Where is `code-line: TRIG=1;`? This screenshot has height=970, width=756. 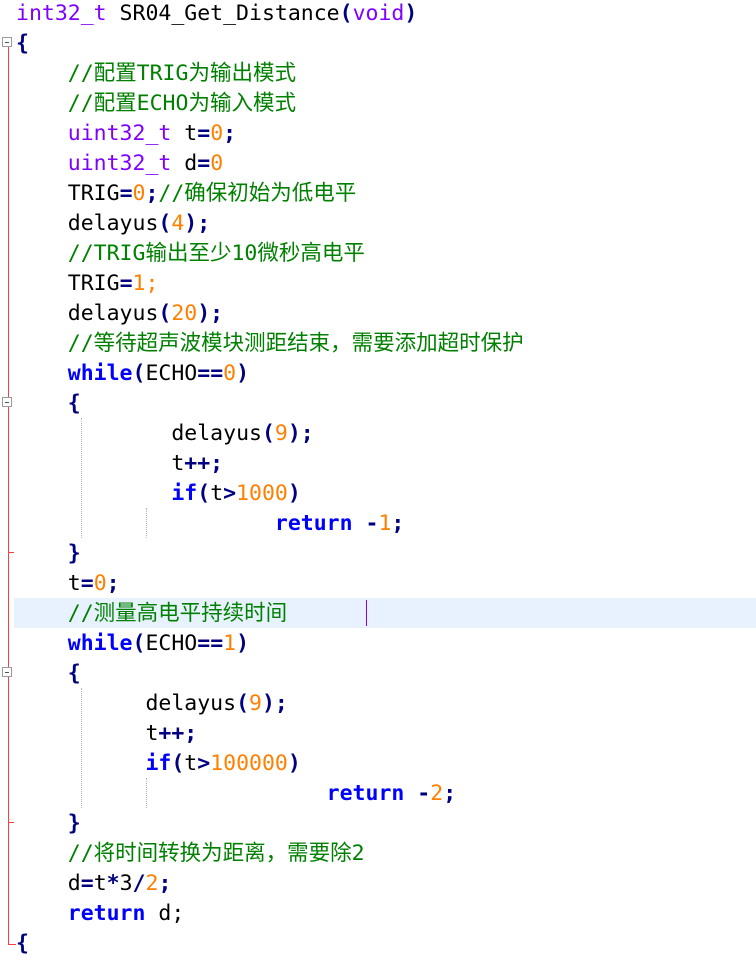 code-line: TRIG=1; is located at coordinates (87, 284).